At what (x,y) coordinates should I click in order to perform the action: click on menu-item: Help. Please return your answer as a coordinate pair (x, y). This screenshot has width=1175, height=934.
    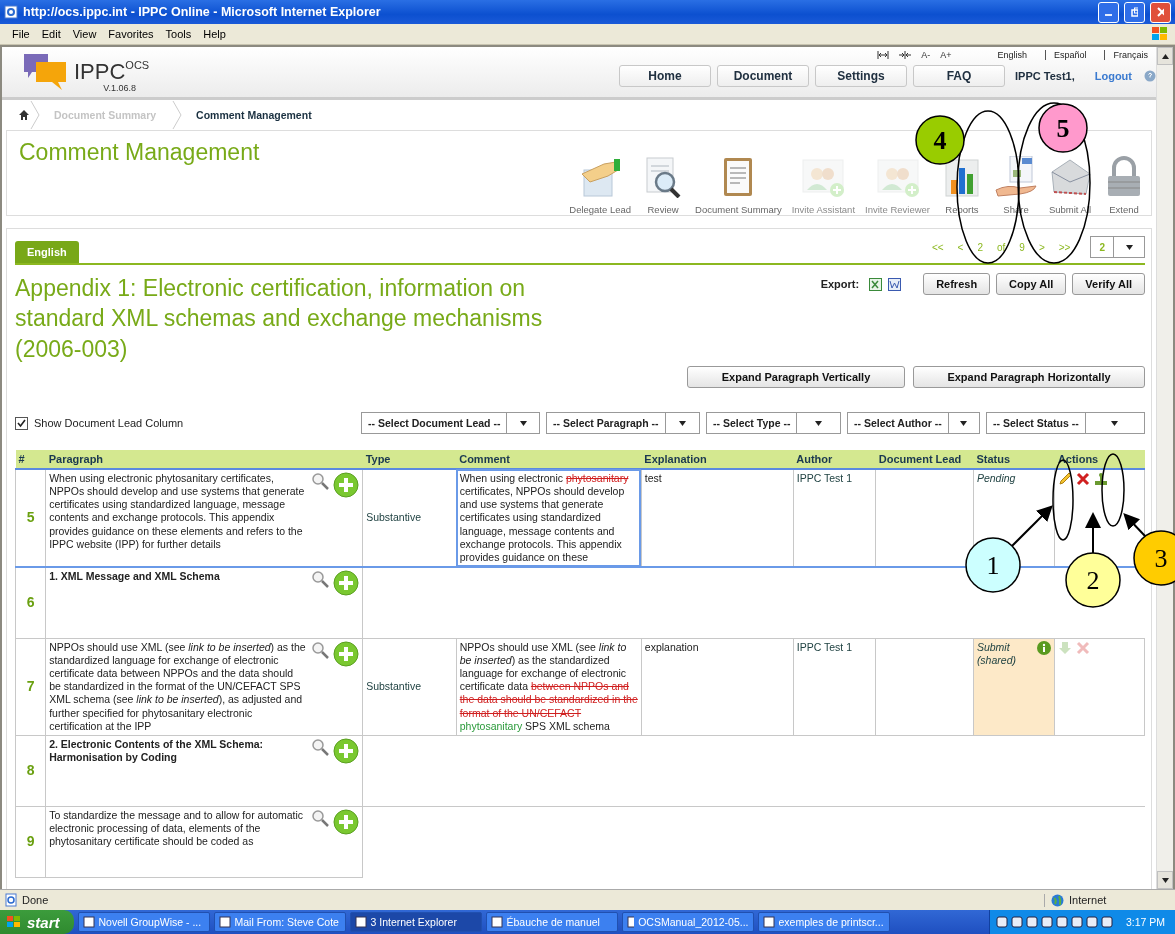
    Looking at the image, I should click on (214, 34).